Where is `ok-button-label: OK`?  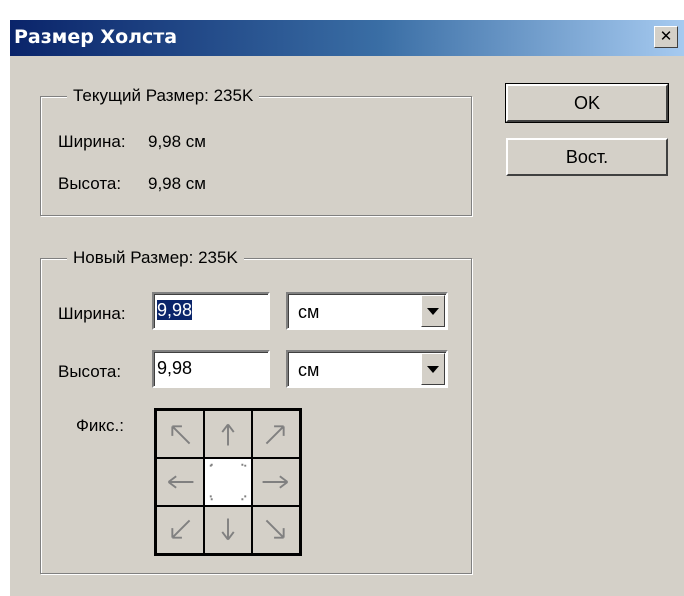 ok-button-label: OK is located at coordinates (586, 103).